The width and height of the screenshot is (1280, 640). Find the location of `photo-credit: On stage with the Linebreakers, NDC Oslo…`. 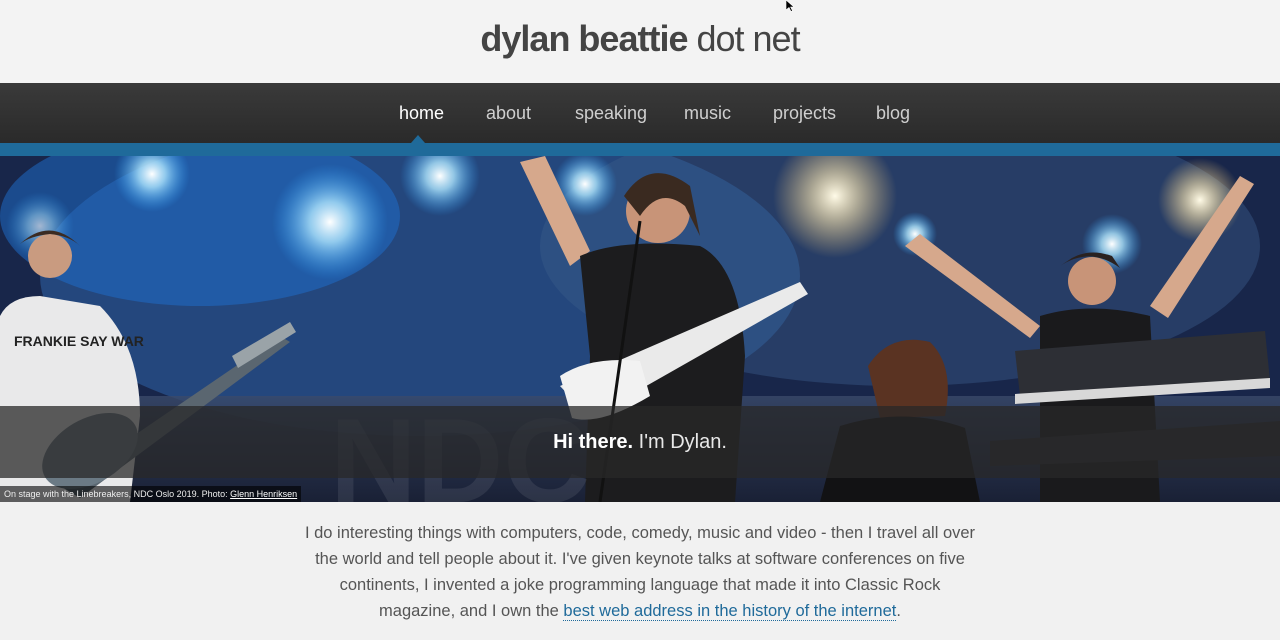

photo-credit: On stage with the Linebreakers, NDC Oslo… is located at coordinates (151, 494).